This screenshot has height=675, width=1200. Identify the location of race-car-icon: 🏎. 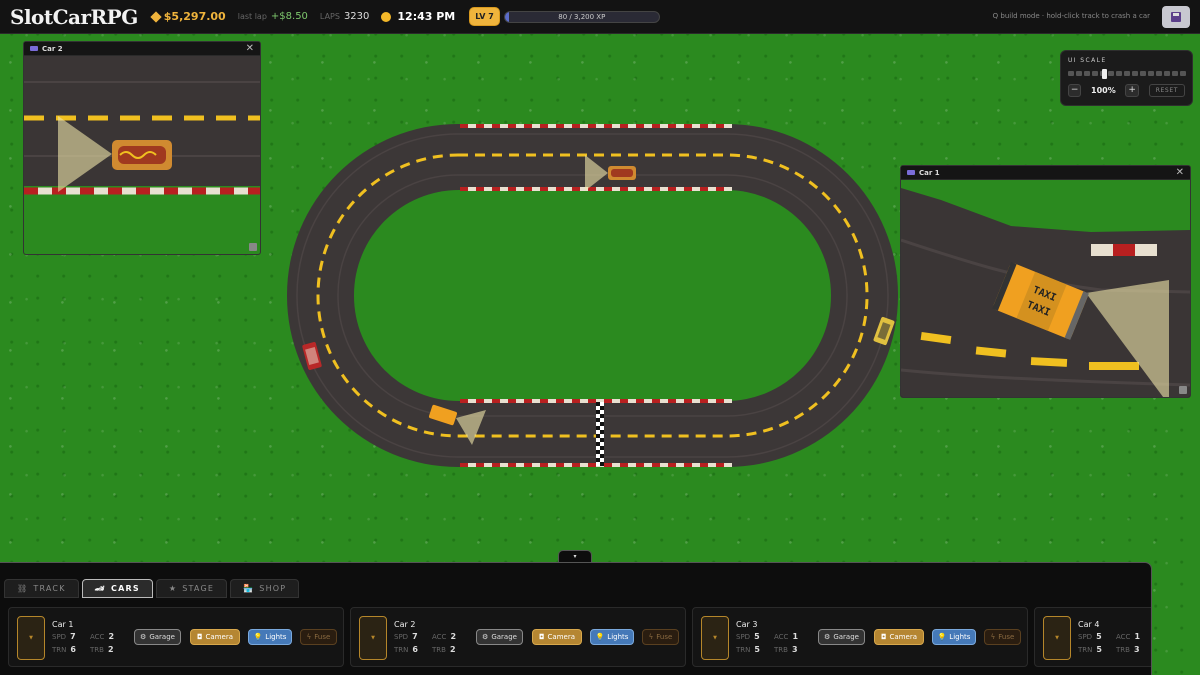
(100, 588).